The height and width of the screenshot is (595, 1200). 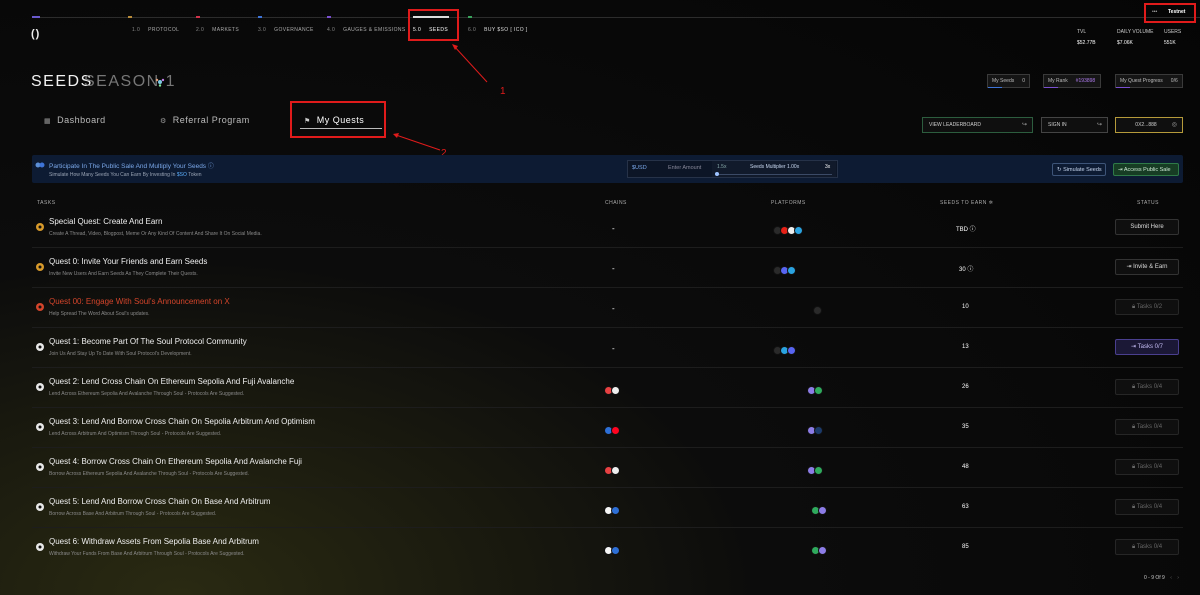 What do you see at coordinates (205, 120) in the screenshot?
I see `tab-referral: ⚙ Referral Program` at bounding box center [205, 120].